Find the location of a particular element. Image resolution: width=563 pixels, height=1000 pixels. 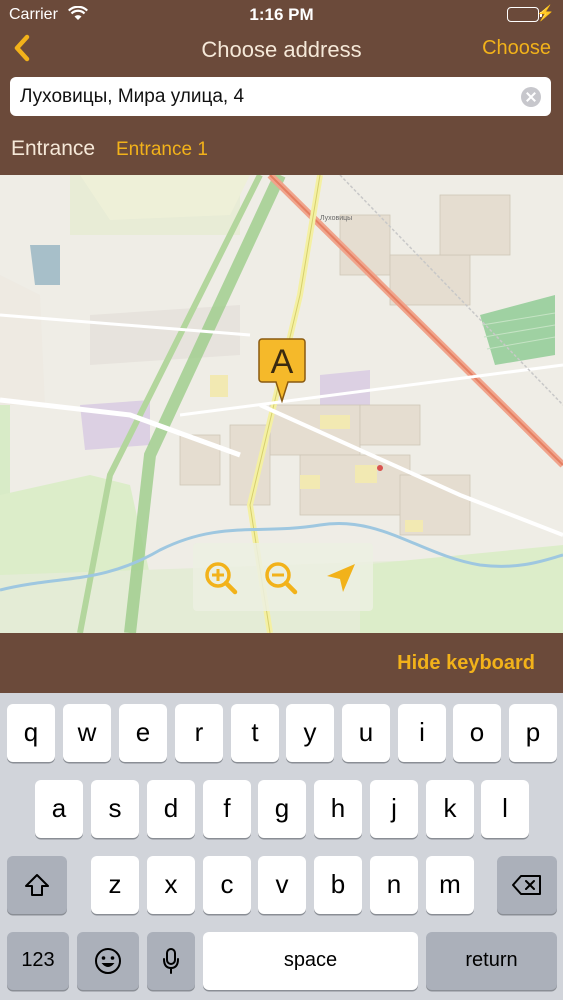

backspace-key is located at coordinates (527, 885).